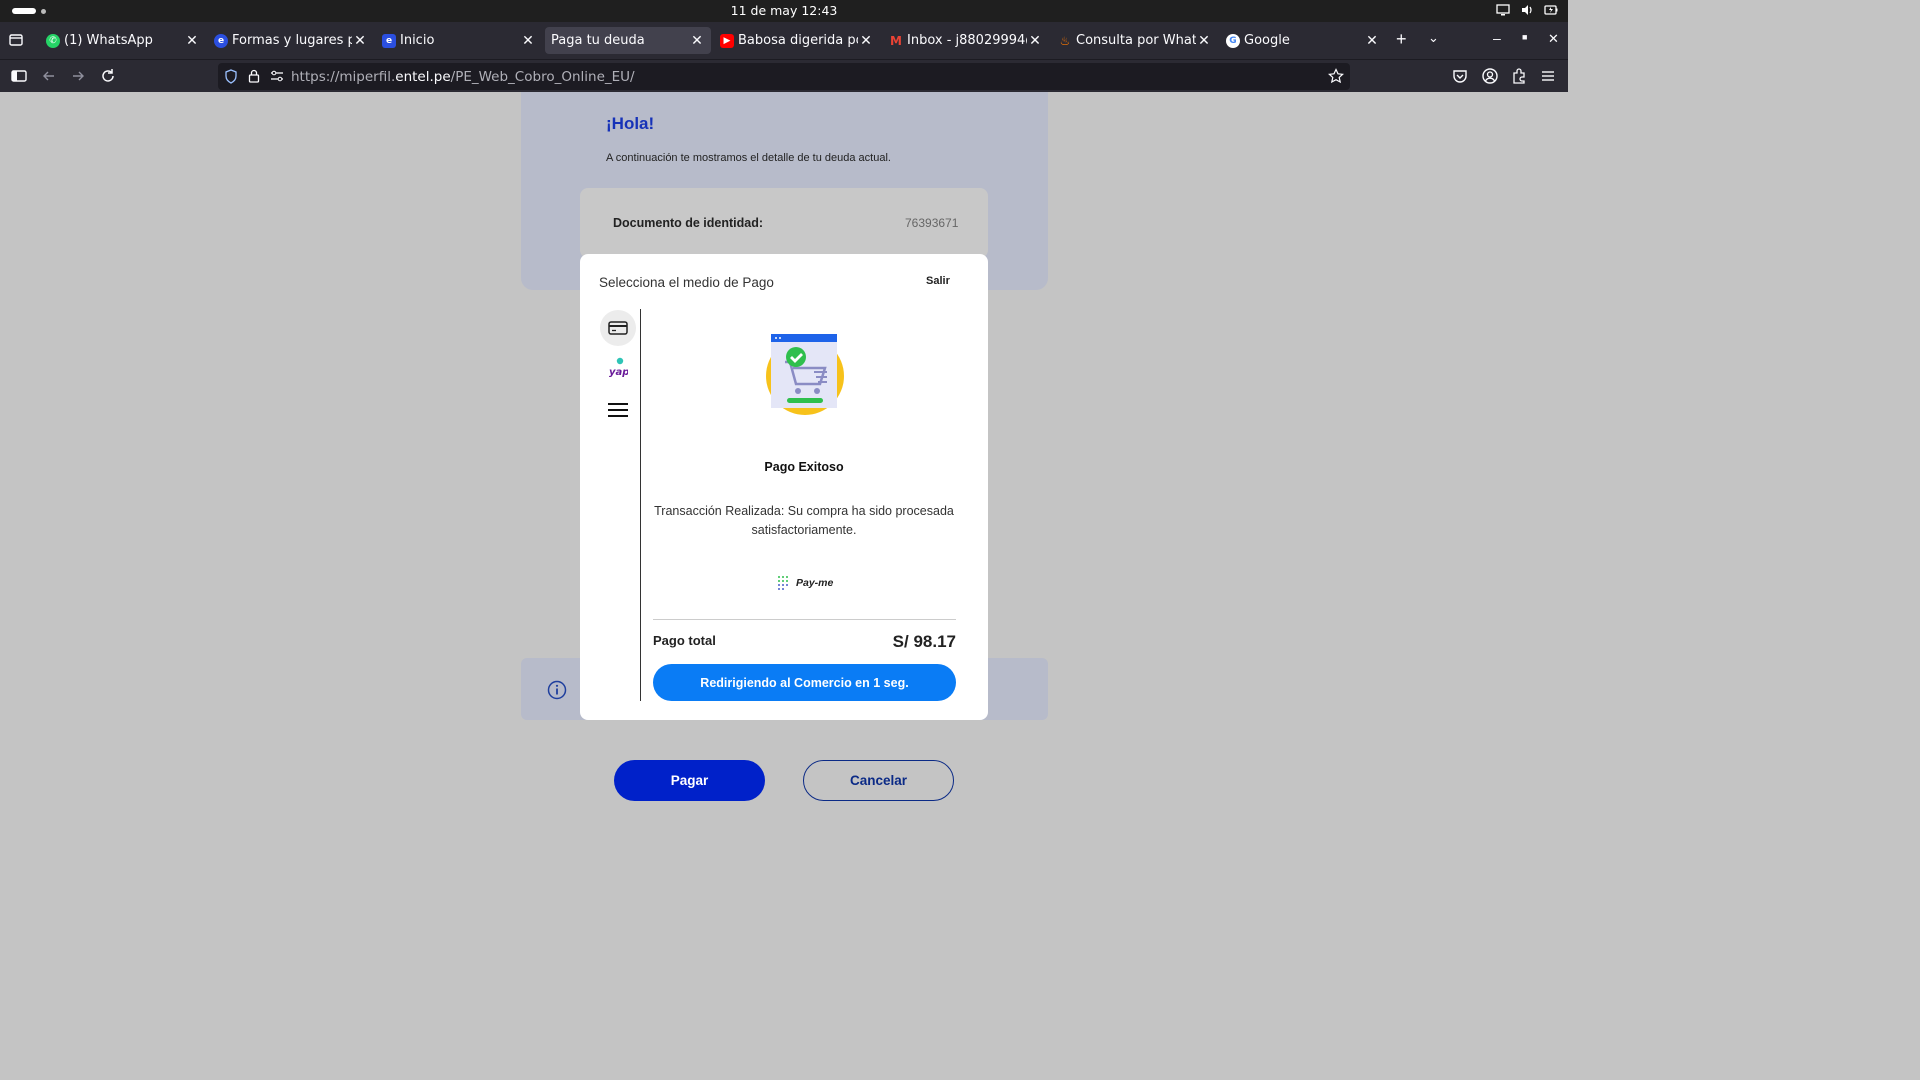 The height and width of the screenshot is (1080, 1920). I want to click on tab-consulta-whatsapp: ♨ Consulta por WhatsApp ✕, so click(1135, 40).